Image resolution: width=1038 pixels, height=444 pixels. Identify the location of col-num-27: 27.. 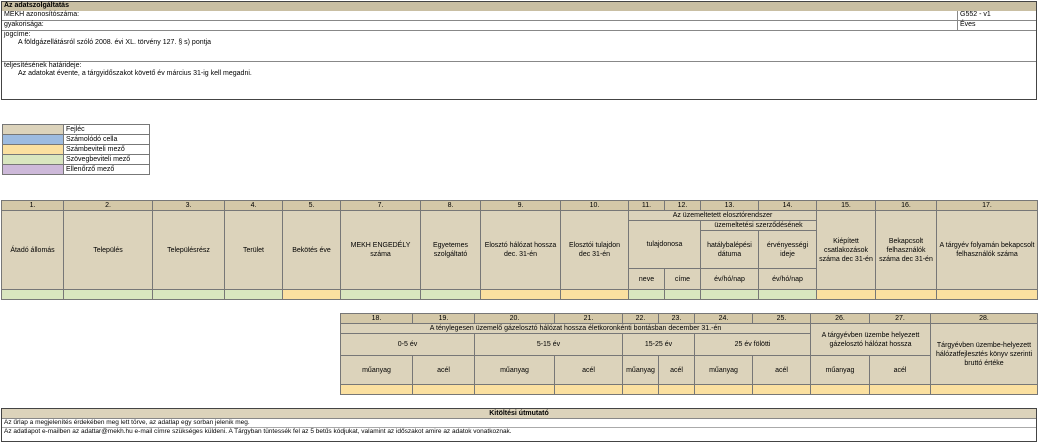
(900, 318).